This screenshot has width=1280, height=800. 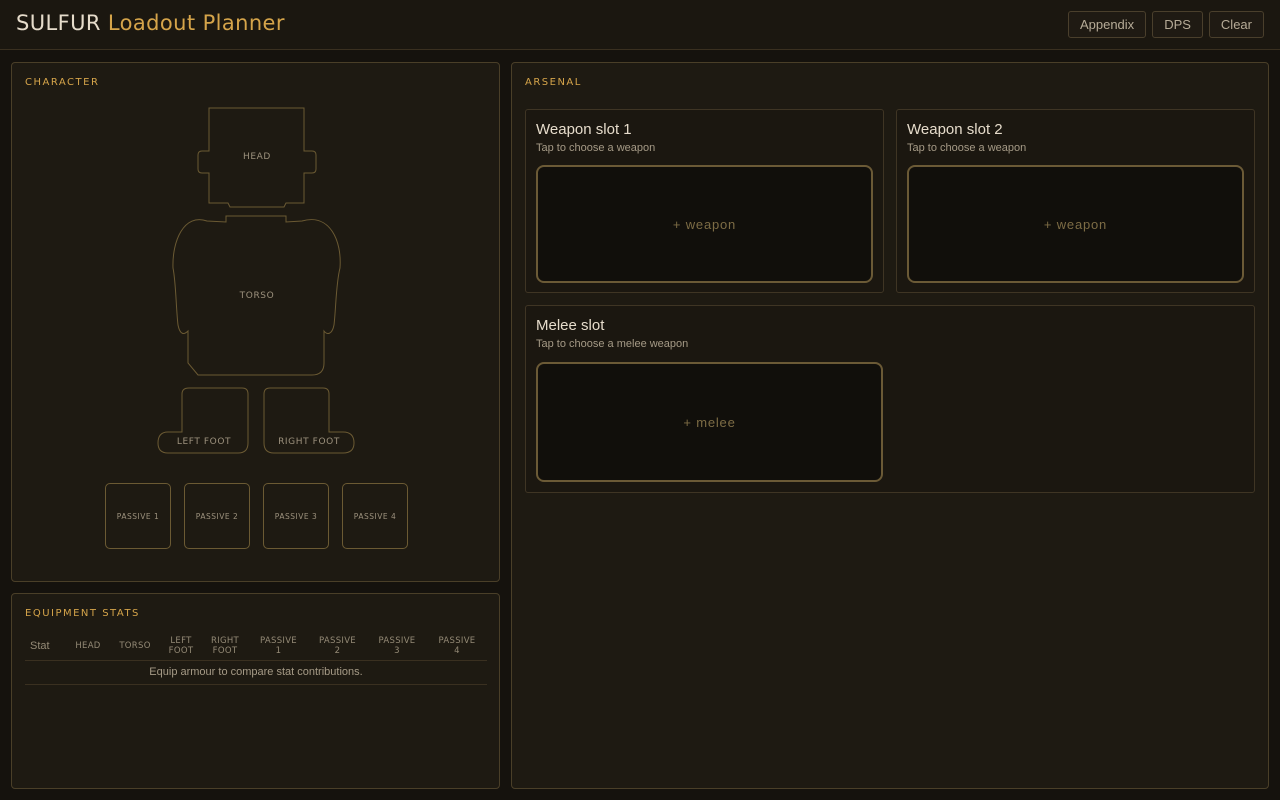 What do you see at coordinates (135, 647) in the screenshot?
I see `torso-column-header: TORSO` at bounding box center [135, 647].